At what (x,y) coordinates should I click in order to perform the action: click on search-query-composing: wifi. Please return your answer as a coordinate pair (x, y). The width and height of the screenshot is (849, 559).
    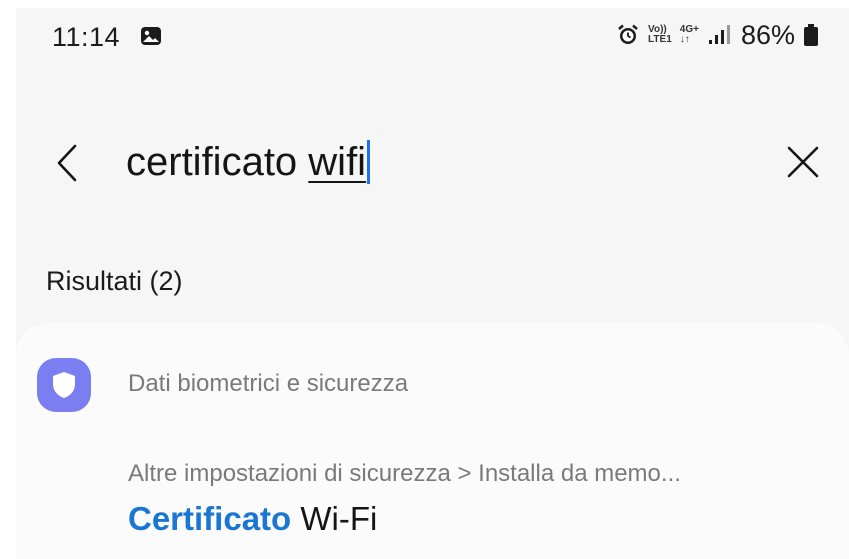
    Looking at the image, I should click on (337, 161).